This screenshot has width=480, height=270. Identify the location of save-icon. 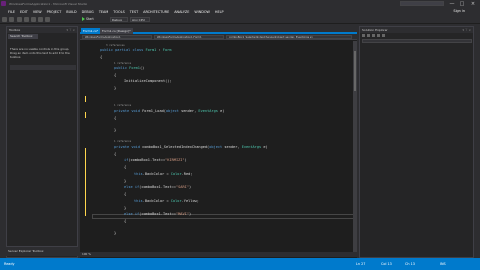
(33, 19).